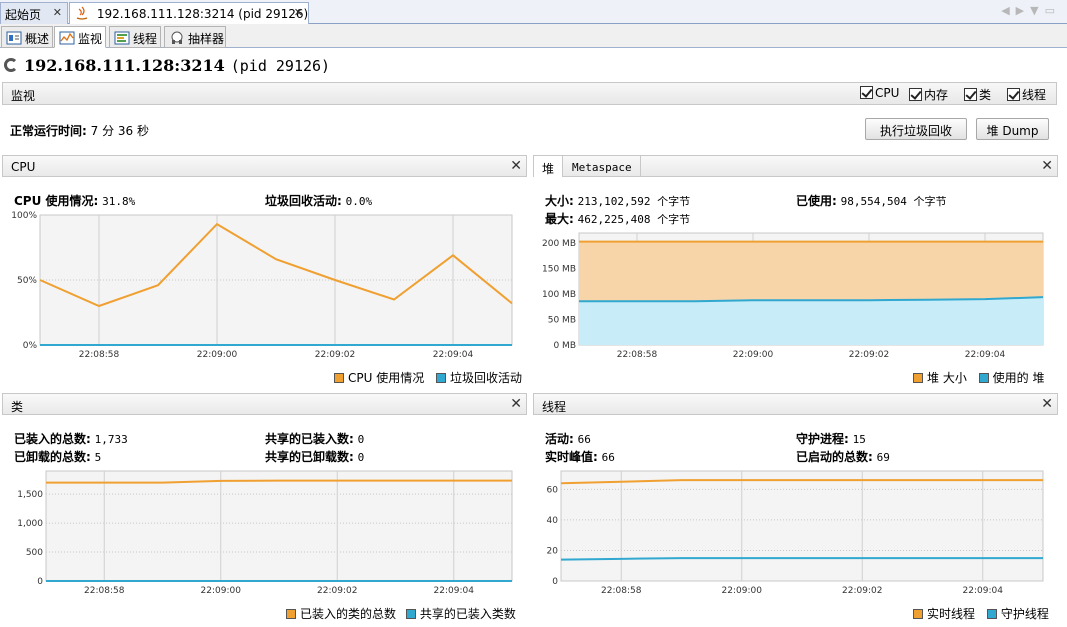 Image resolution: width=1067 pixels, height=627 pixels. What do you see at coordinates (303, 201) in the screenshot?
I see `gc-activity-label: 垃圾回收活动:` at bounding box center [303, 201].